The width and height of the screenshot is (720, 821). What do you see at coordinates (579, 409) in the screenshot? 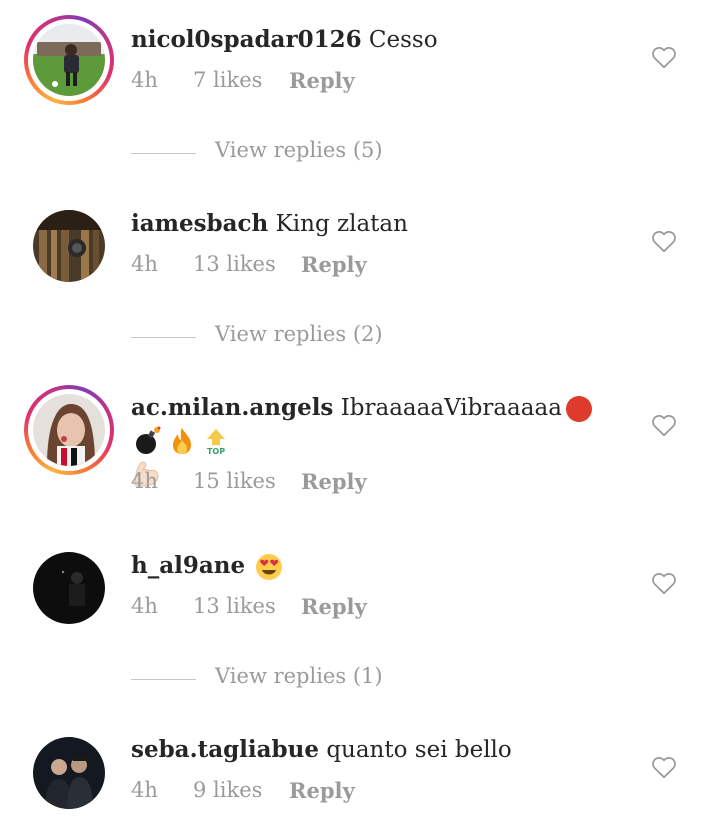
I see `red-circle-emoji` at bounding box center [579, 409].